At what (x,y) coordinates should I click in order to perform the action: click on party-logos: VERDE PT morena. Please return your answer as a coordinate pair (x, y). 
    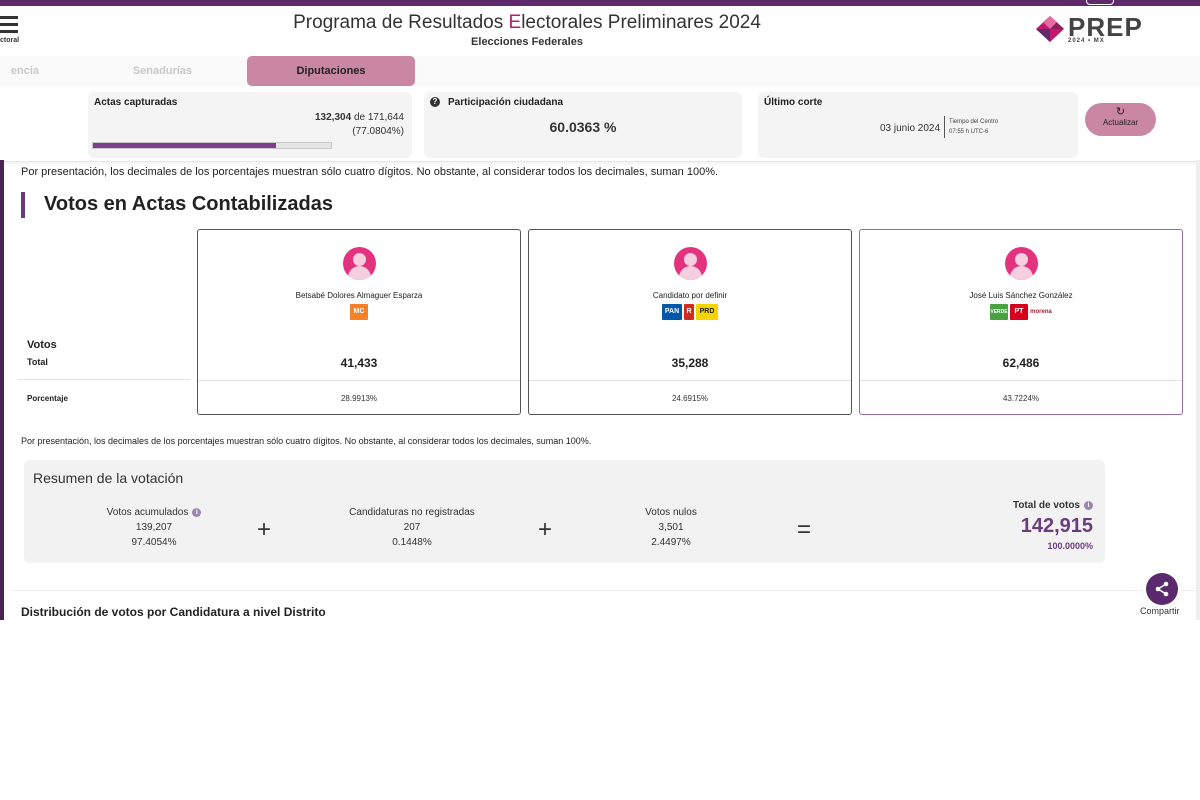
    Looking at the image, I should click on (1021, 312).